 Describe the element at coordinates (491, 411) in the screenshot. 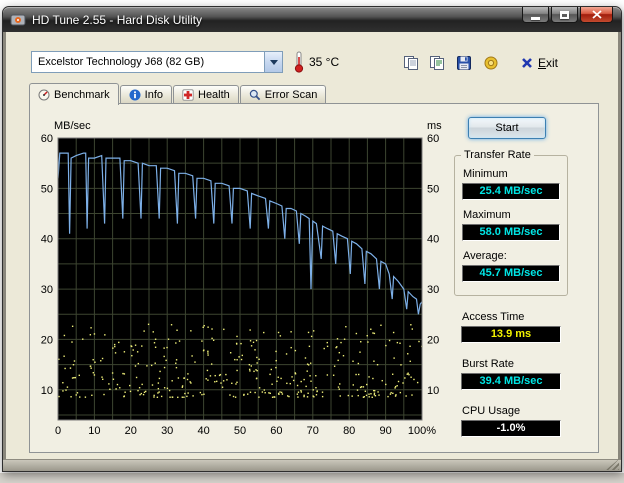

I see `cpu-usage-label: CPU Usage` at that location.